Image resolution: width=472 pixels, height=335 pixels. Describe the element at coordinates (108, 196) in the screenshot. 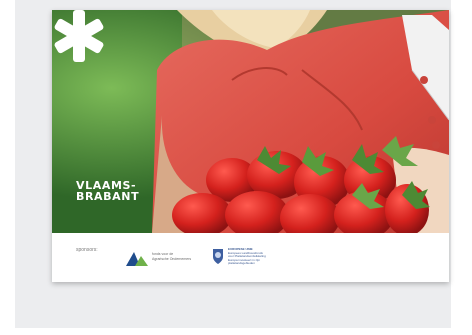

I see `brand-line-2: BRABANT` at that location.